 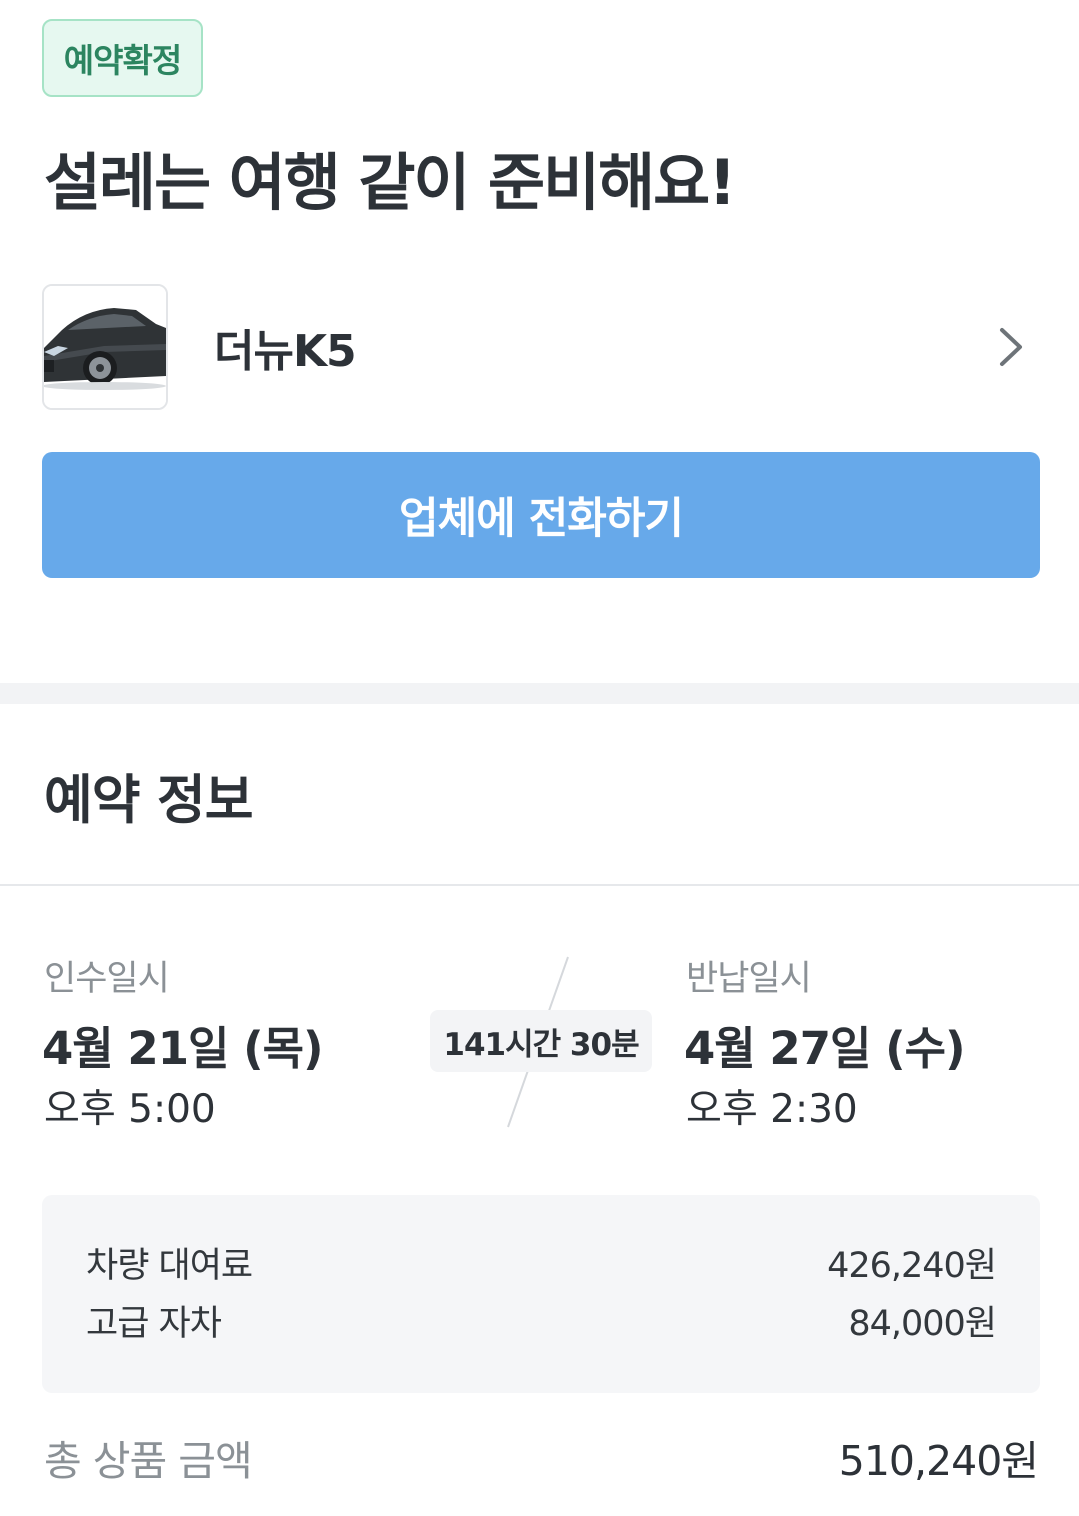 I want to click on total-row: 총 상품 금액 510,240원, so click(x=541, y=1457).